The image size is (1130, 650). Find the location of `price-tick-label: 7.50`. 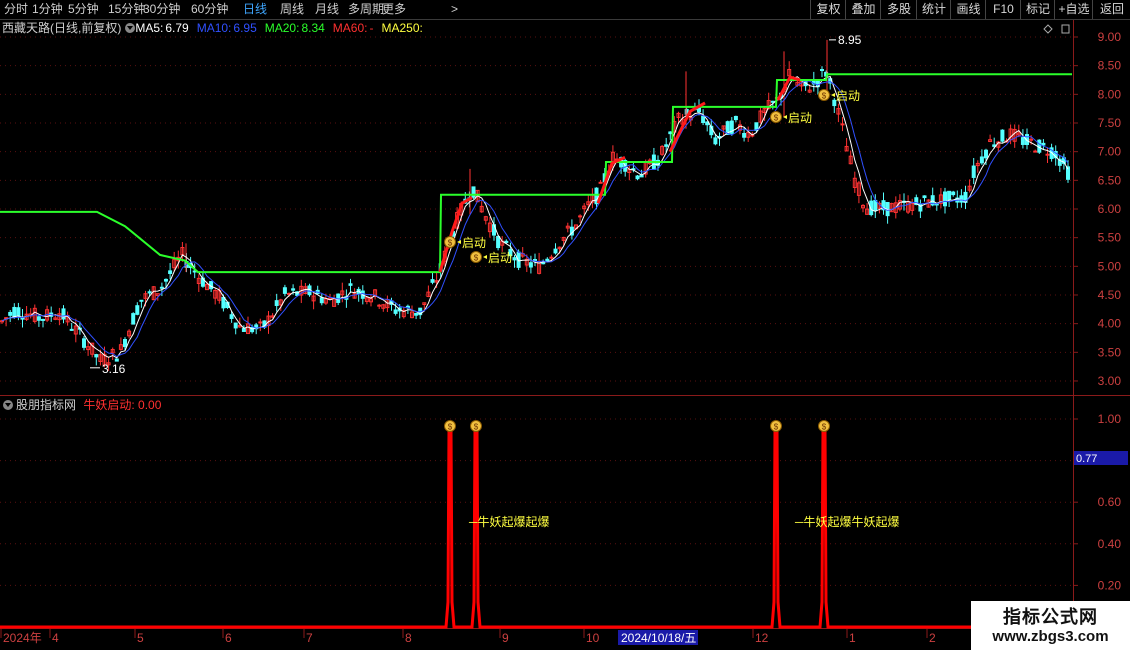

price-tick-label: 7.50 is located at coordinates (1110, 123).